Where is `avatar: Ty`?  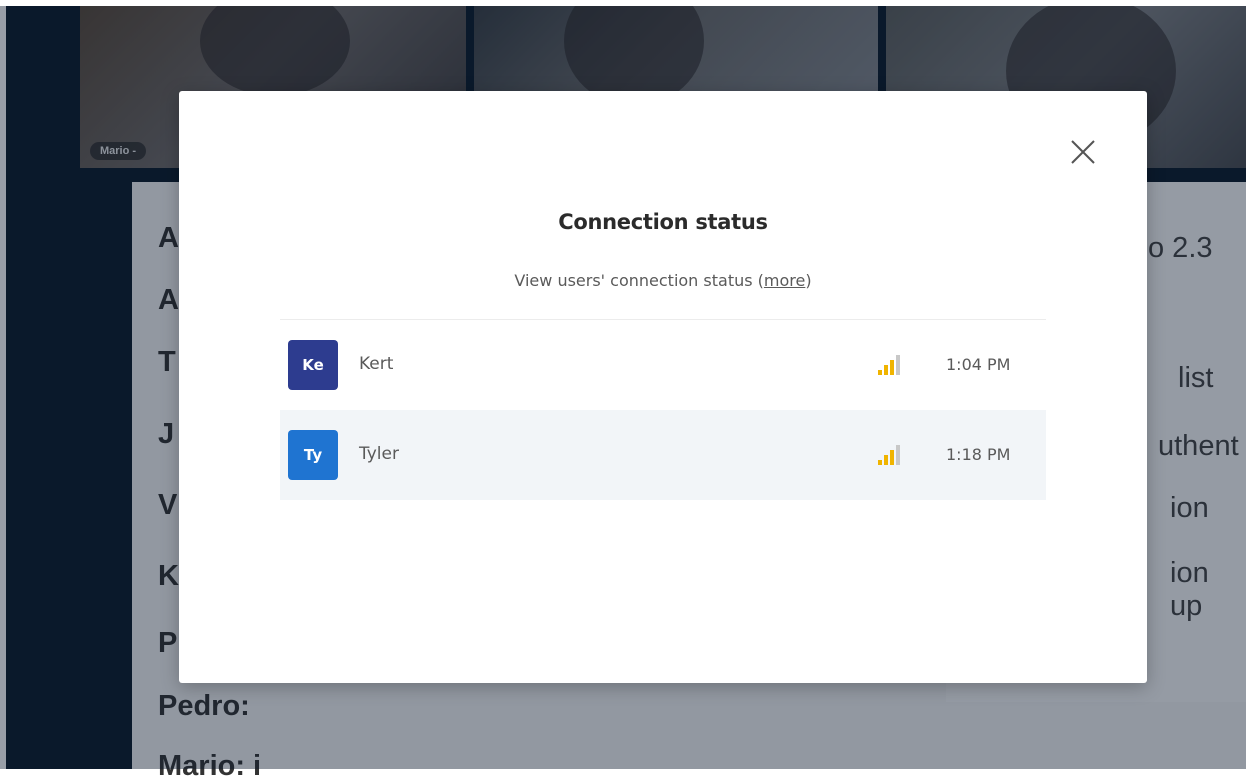 avatar: Ty is located at coordinates (313, 455).